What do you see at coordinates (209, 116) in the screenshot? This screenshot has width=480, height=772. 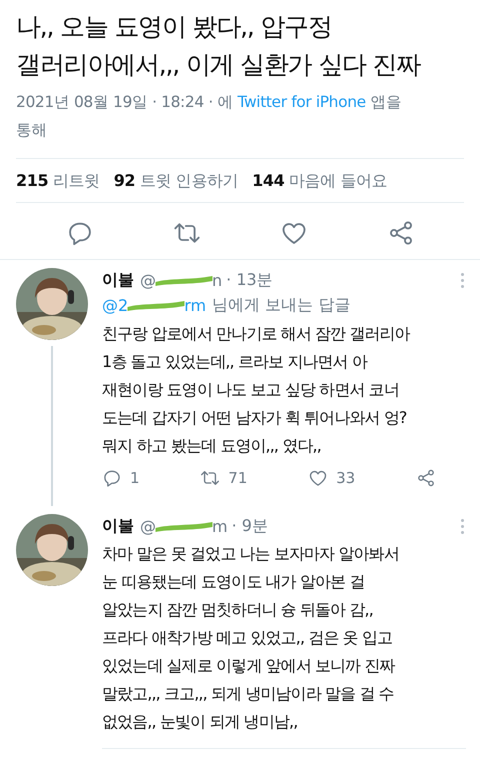 I see `timestamp: 2021년 08월 19일 · 18:24 · 에 Twitter for iPhone 앱을 통해` at bounding box center [209, 116].